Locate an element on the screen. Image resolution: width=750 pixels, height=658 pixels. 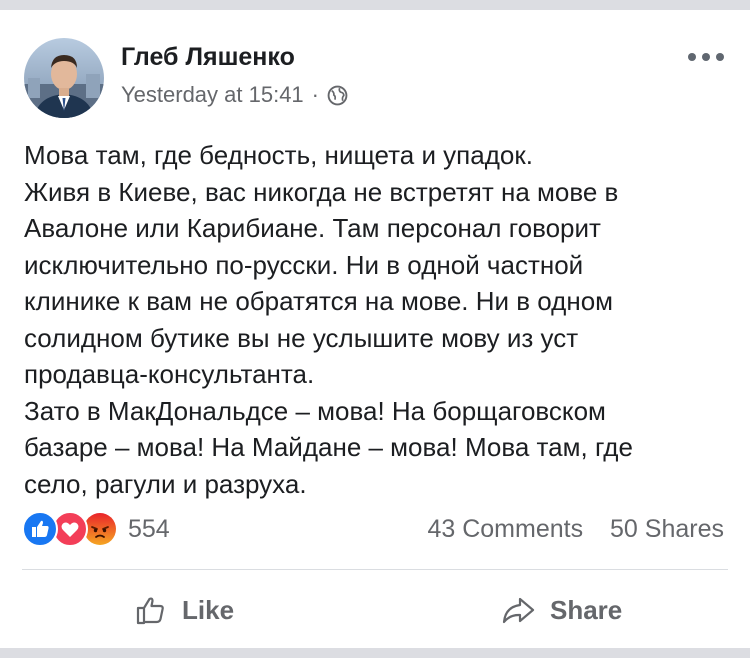
reaction-icons is located at coordinates (72, 529).